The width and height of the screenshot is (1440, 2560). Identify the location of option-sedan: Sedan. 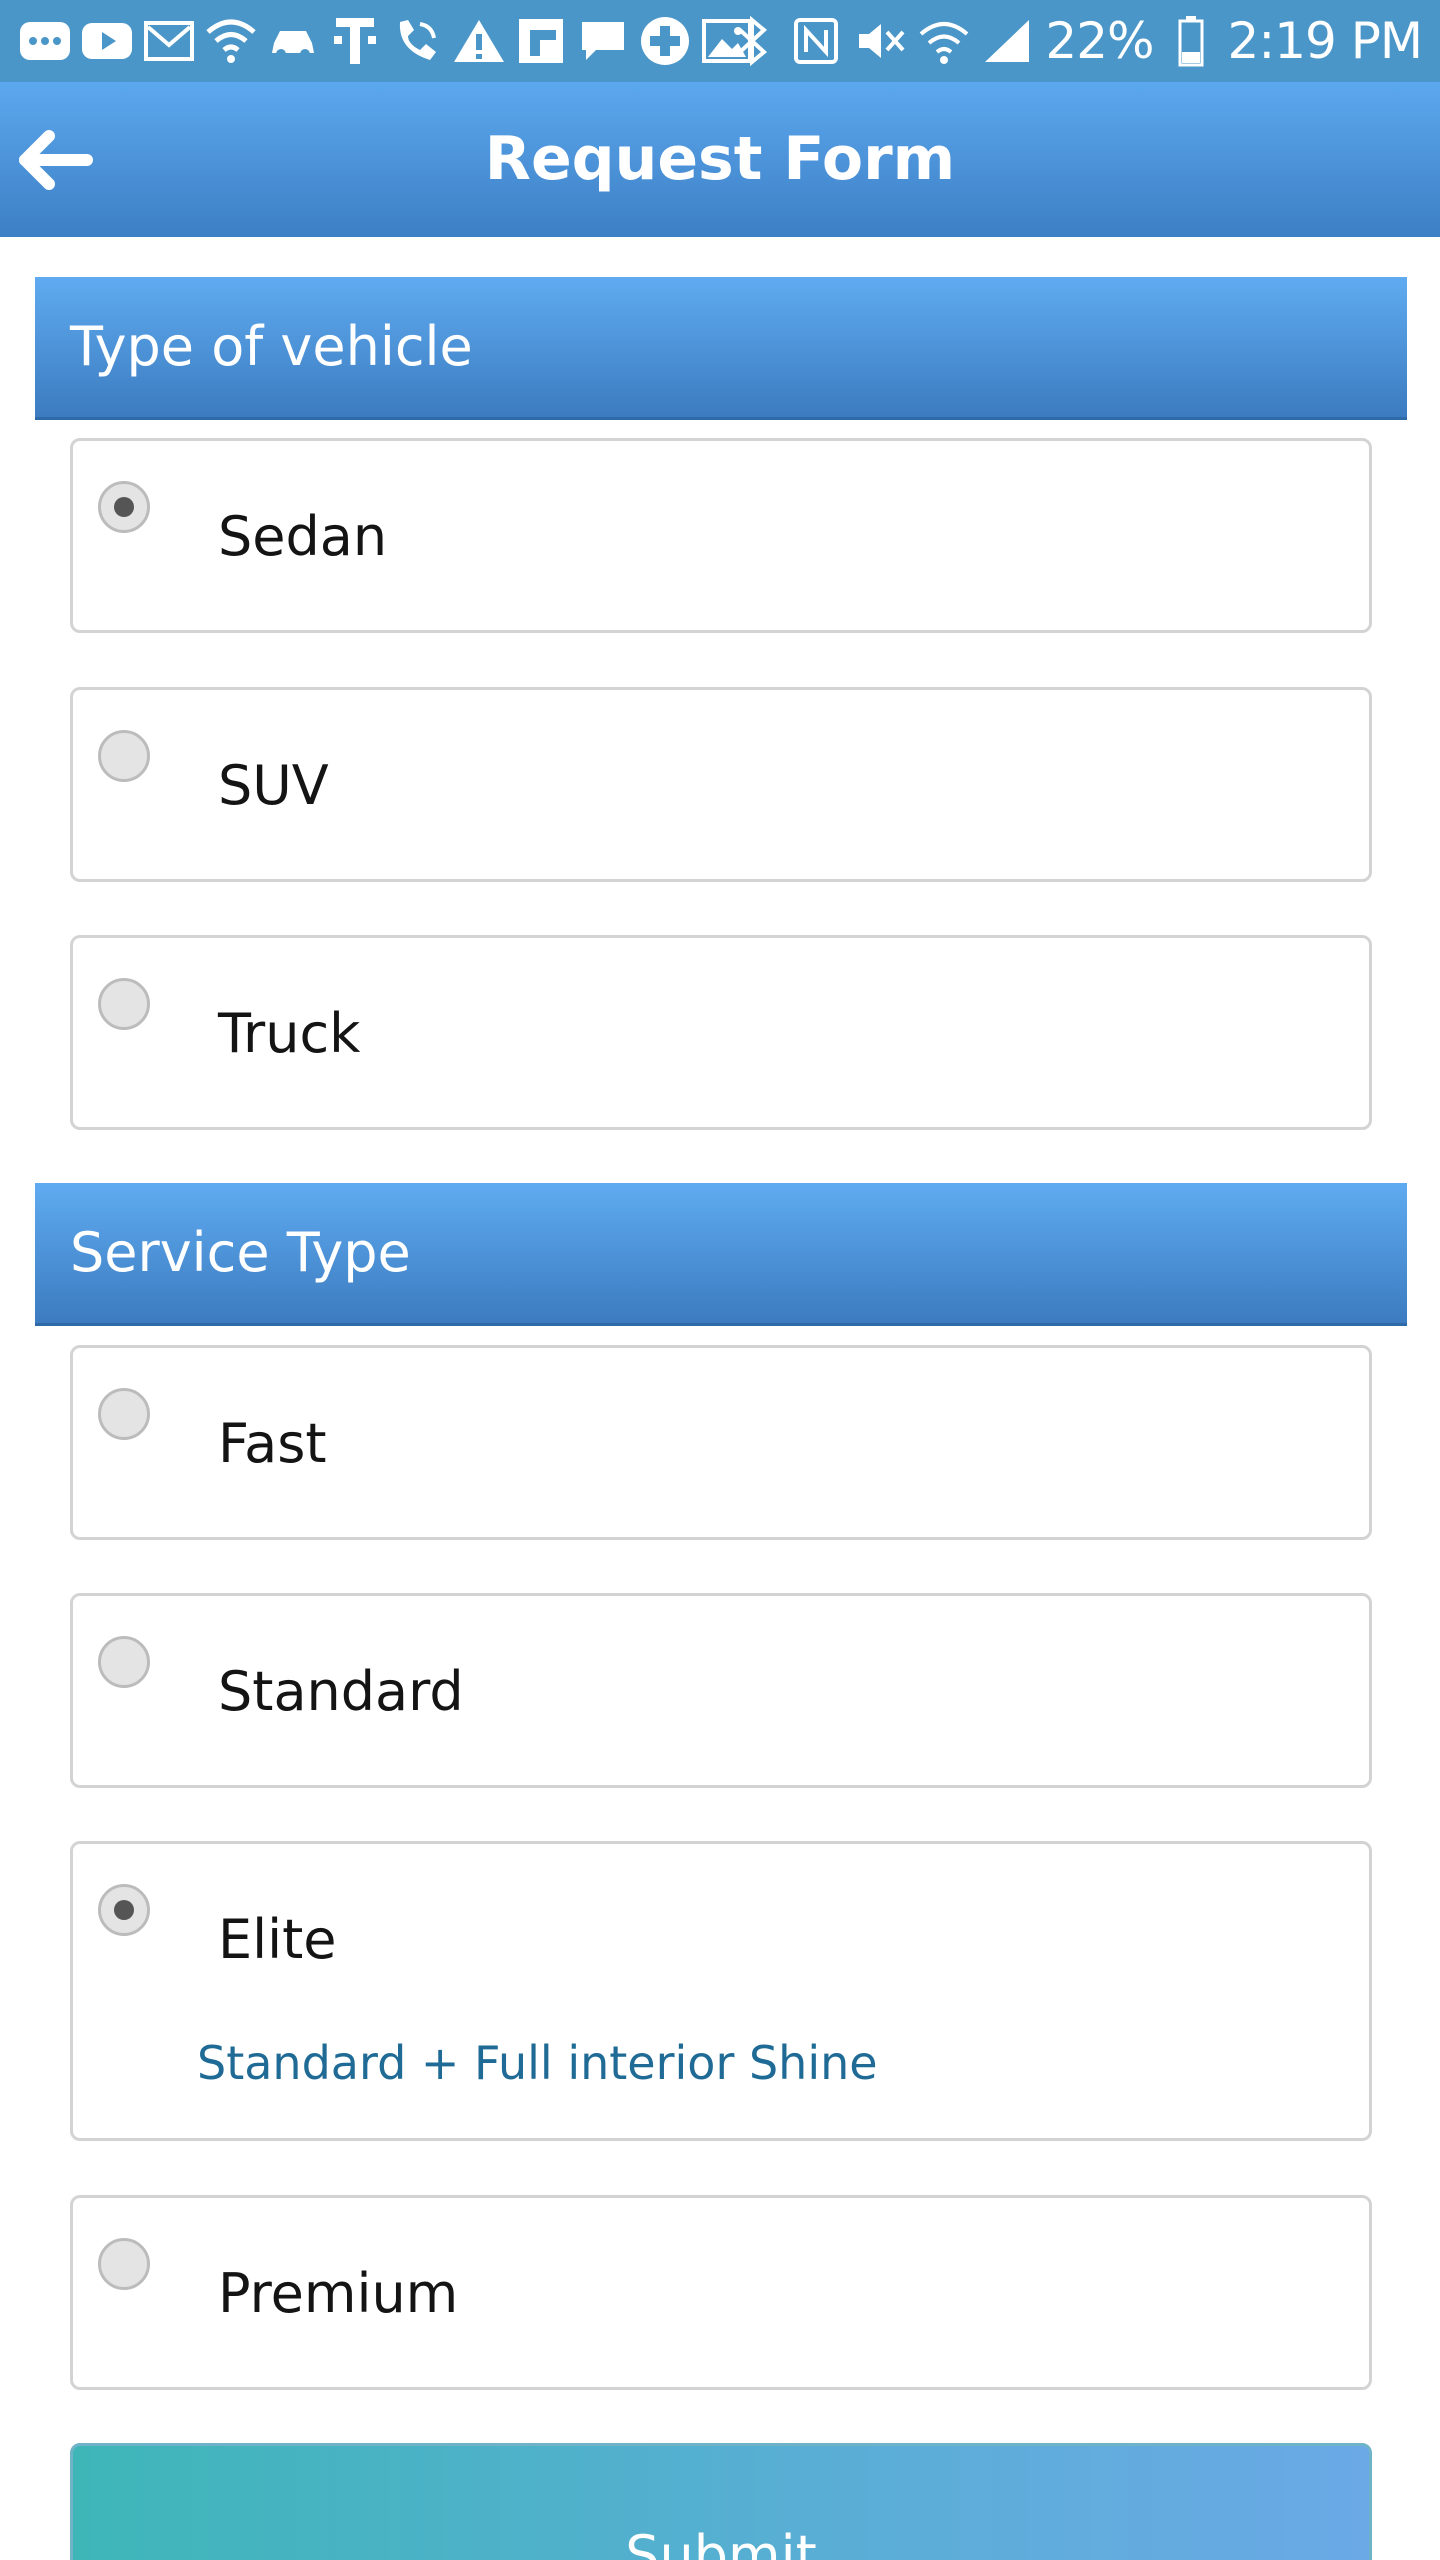
(721, 535).